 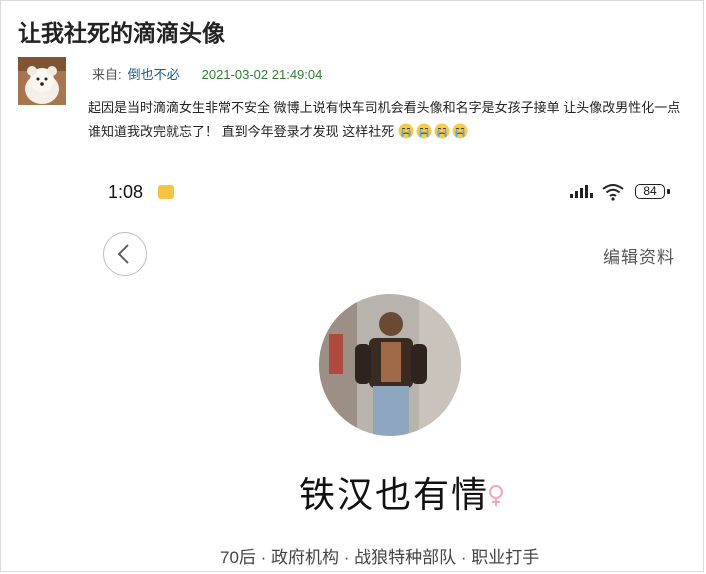 I want to click on back-button, so click(x=125, y=254).